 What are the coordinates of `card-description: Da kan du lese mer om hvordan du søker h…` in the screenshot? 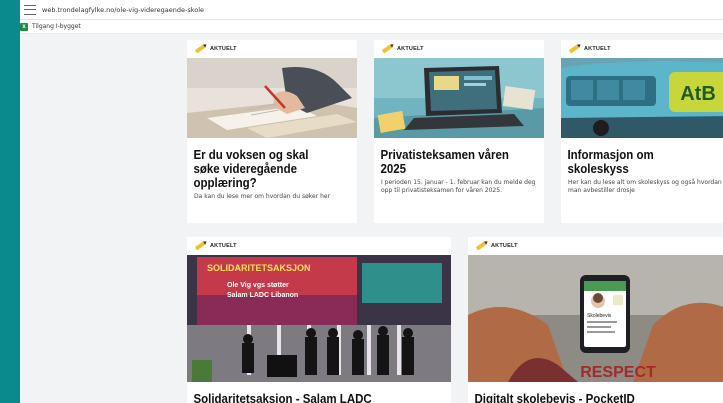 It's located at (262, 196).